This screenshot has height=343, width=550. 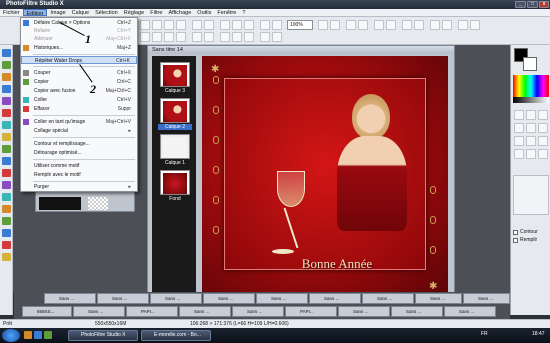 What do you see at coordinates (277, 25) in the screenshot?
I see `zoom-out-icon` at bounding box center [277, 25].